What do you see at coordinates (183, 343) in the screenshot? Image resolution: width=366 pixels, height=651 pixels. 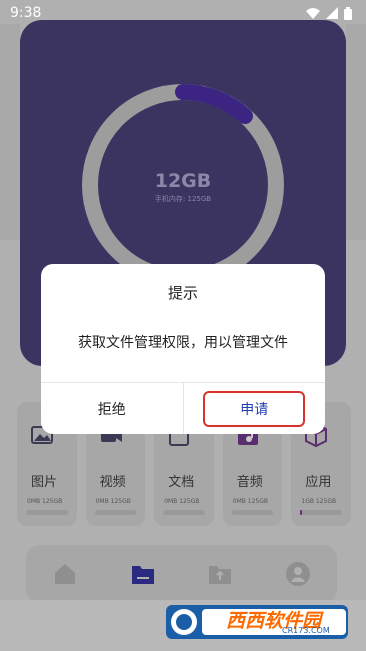 I see `dialog-message: 获取文件管理权限，用以管理文件` at bounding box center [183, 343].